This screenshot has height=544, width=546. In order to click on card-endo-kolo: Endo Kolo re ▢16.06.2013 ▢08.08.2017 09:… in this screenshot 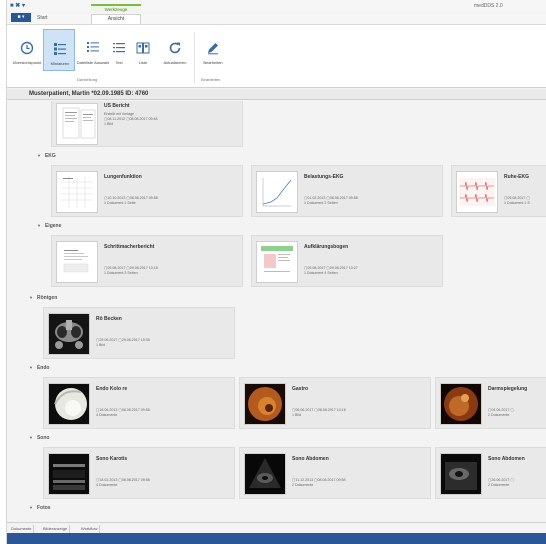, I will do `click(139, 403)`.